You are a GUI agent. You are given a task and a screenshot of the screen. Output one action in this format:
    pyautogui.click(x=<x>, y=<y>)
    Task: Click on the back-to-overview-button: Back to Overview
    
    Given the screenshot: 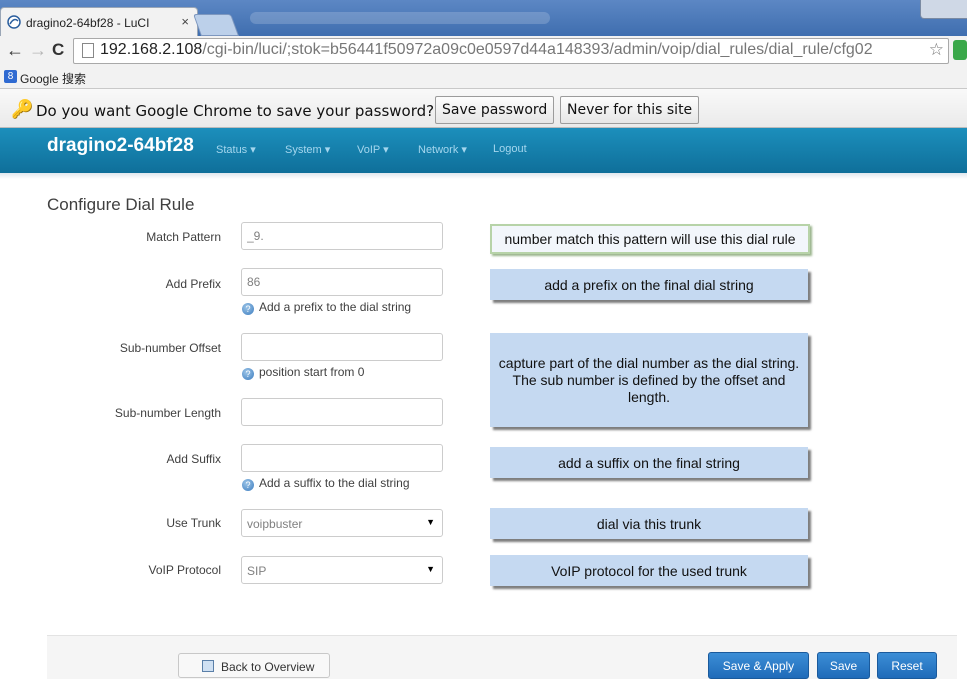 What is the action you would take?
    pyautogui.click(x=254, y=665)
    